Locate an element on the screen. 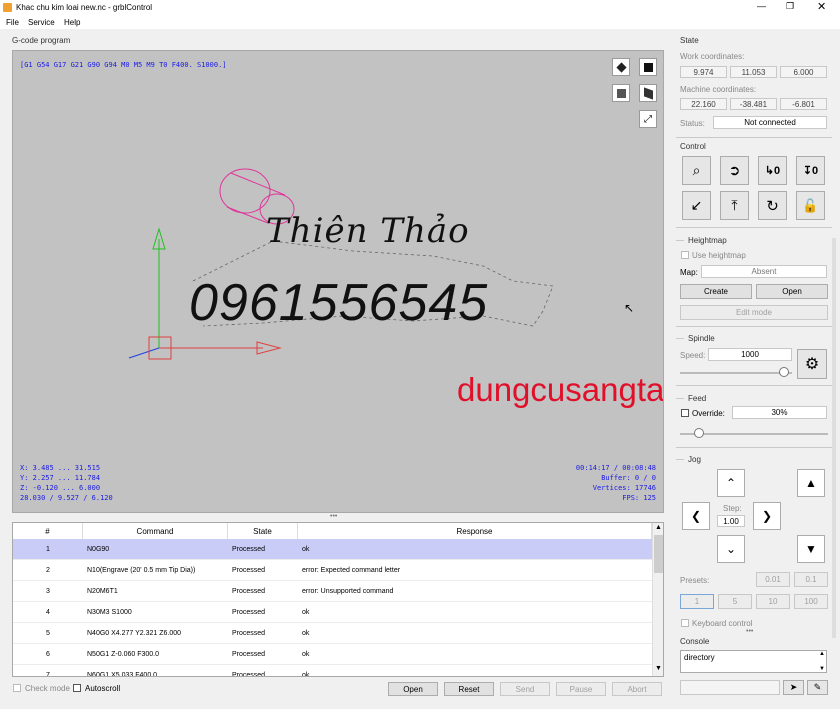 The height and width of the screenshot is (709, 840). jog-z-plus-button: ▲ is located at coordinates (811, 483).